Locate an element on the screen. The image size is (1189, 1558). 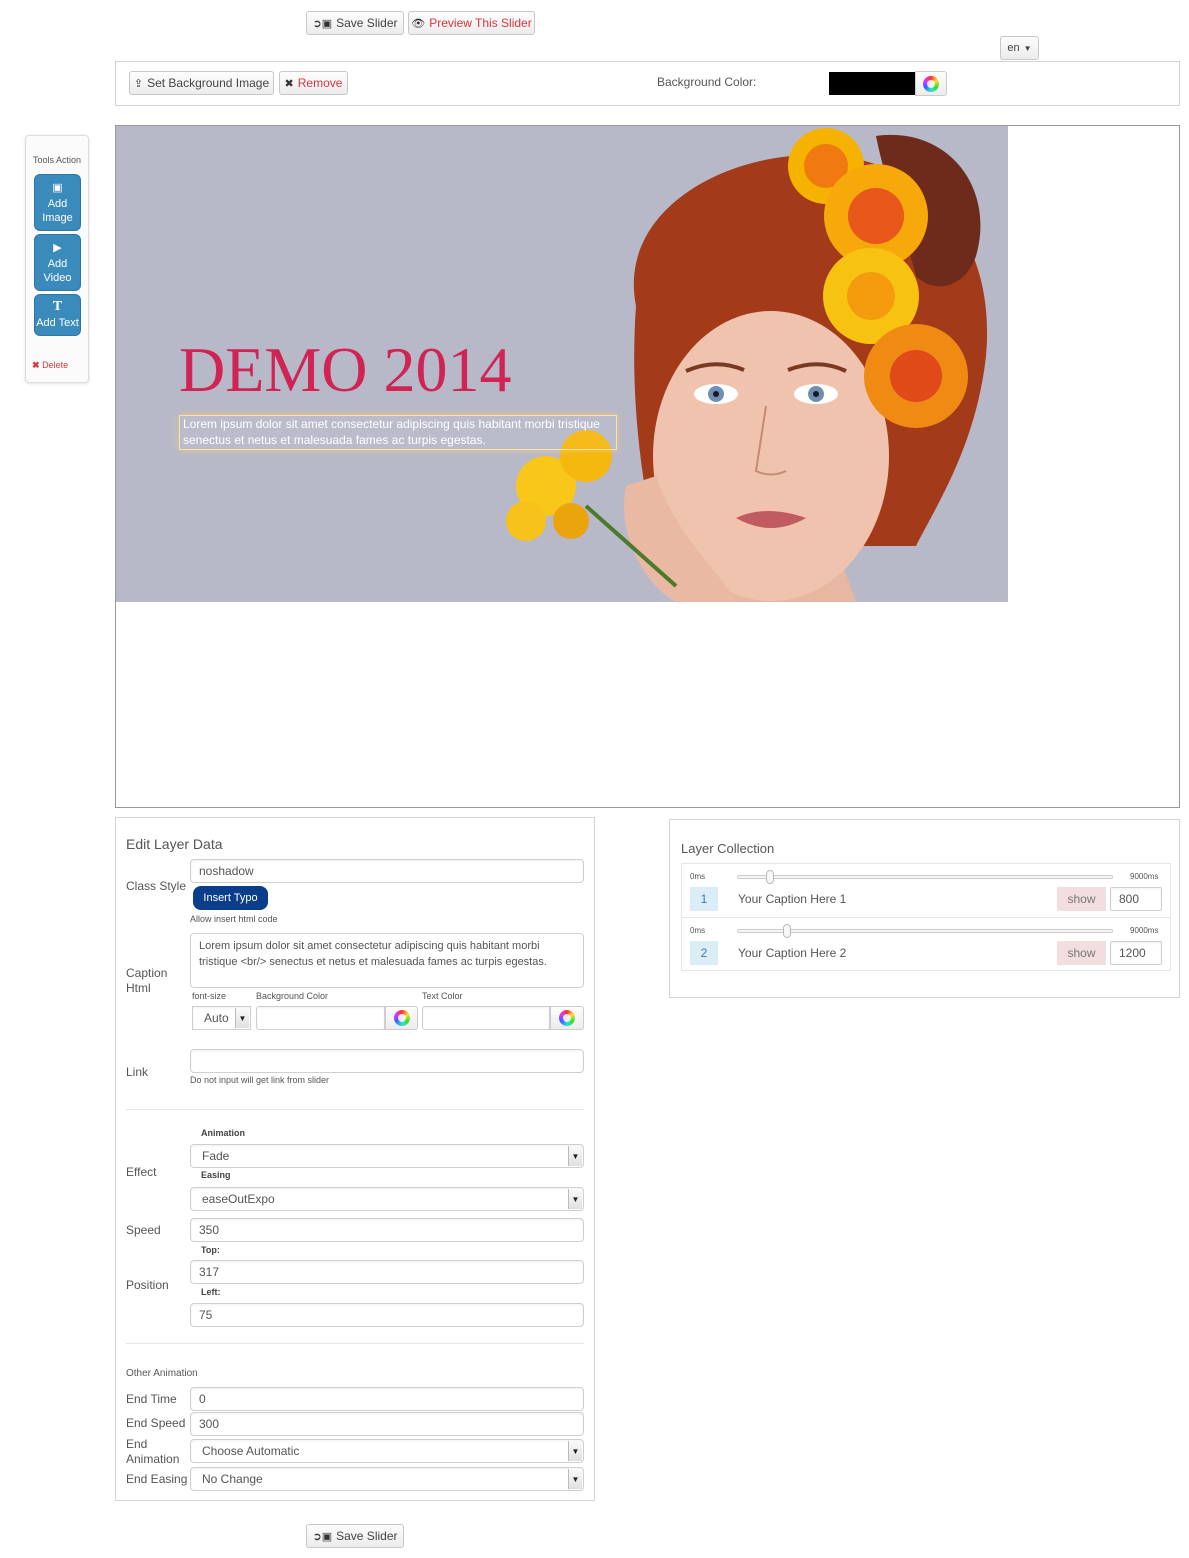
insert-typo-button: Insert Typo is located at coordinates (230, 898).